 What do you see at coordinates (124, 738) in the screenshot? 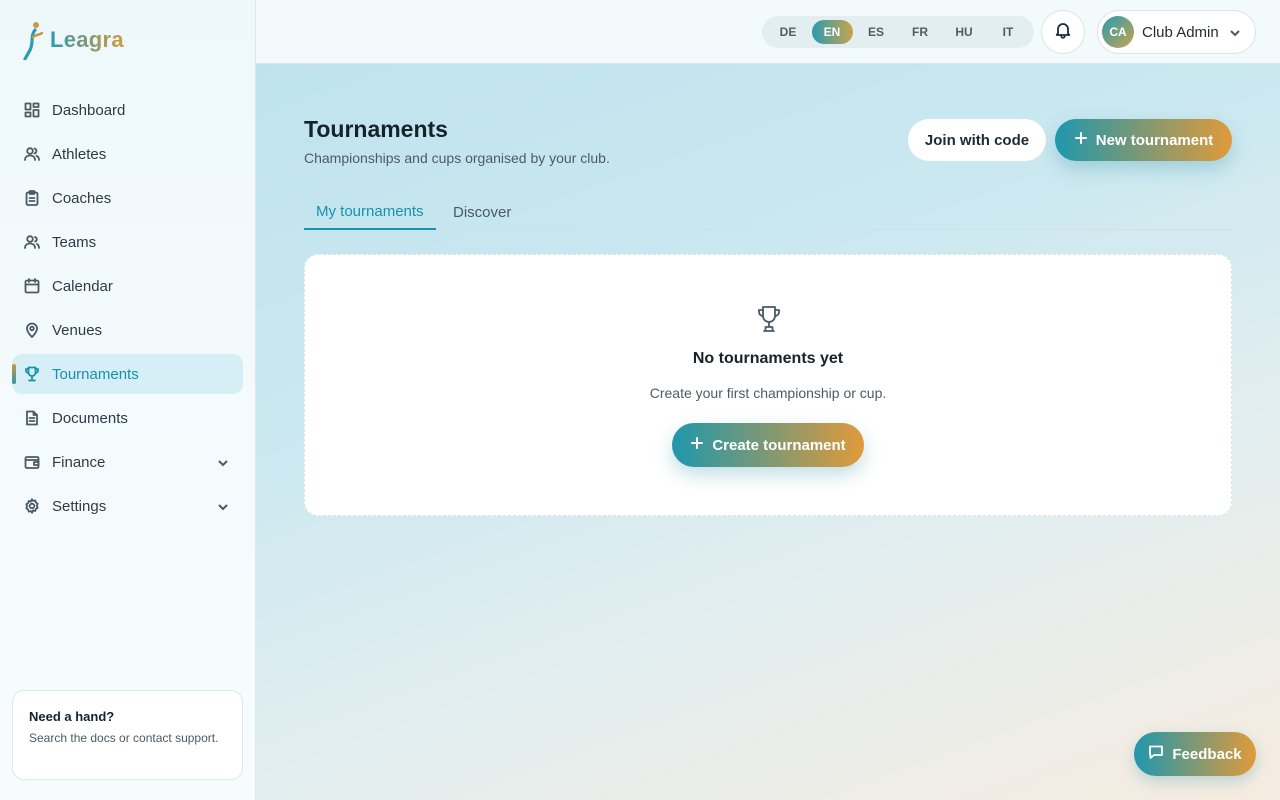
I see `help-text: Search the docs or contact support.` at bounding box center [124, 738].